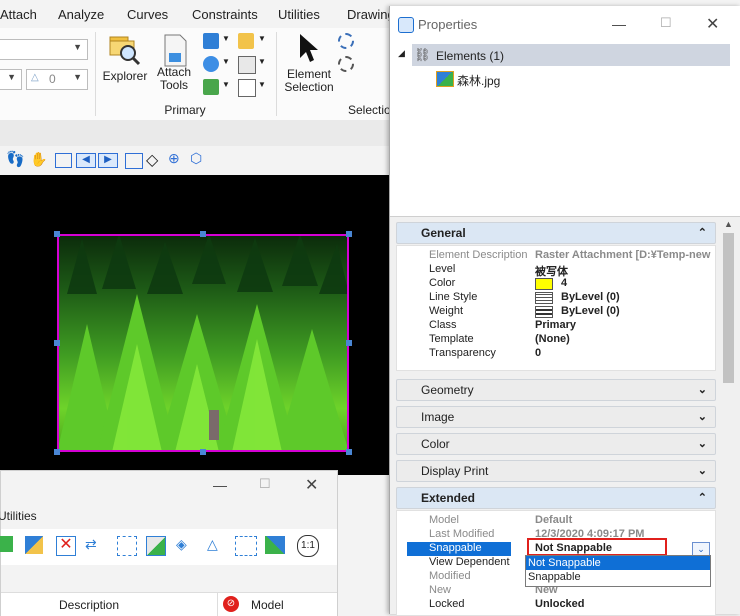 The image size is (740, 616). Describe the element at coordinates (469, 562) in the screenshot. I see `prop-key: View Dependent` at that location.